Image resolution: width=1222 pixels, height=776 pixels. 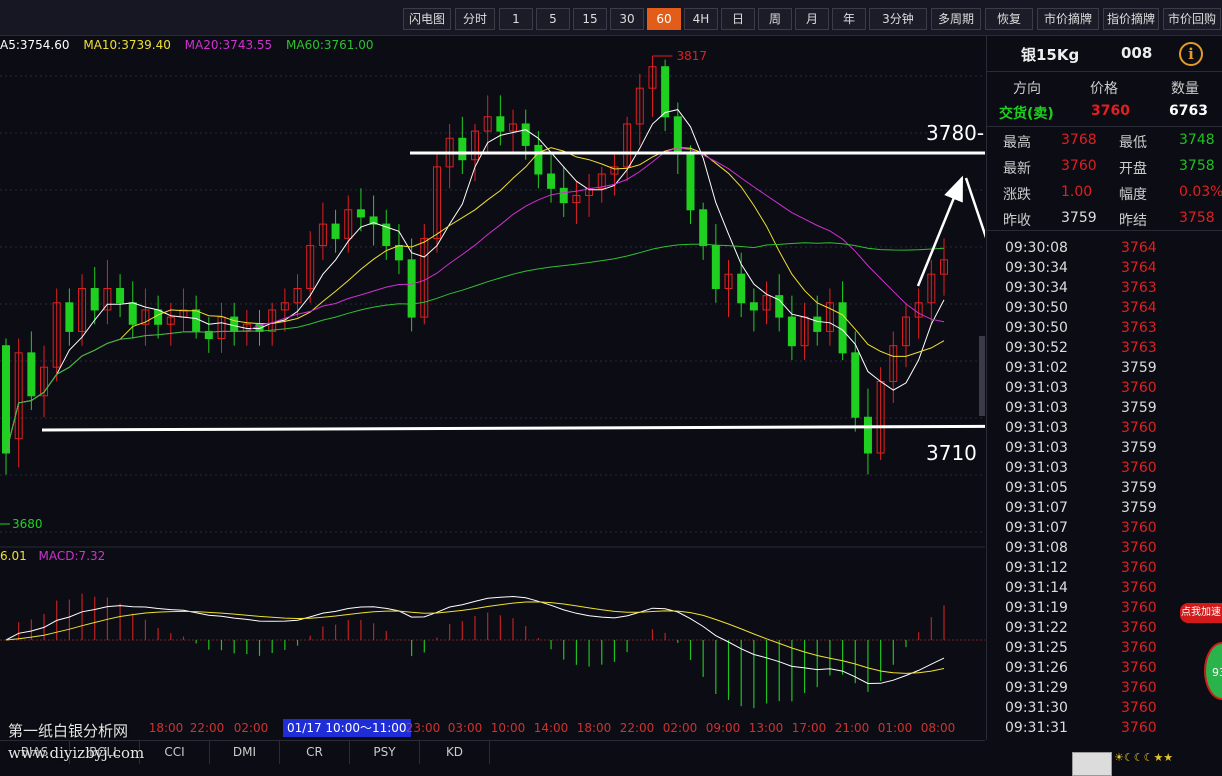 What do you see at coordinates (513, 428) in the screenshot?
I see `support-arrow` at bounding box center [513, 428].